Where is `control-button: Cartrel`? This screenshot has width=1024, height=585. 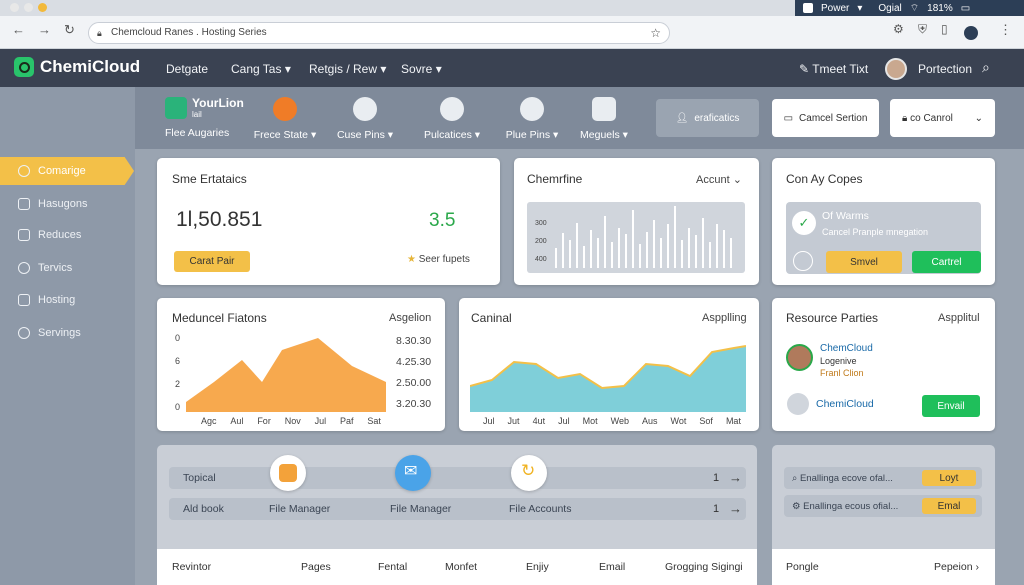
control-button: Cartrel is located at coordinates (946, 262).